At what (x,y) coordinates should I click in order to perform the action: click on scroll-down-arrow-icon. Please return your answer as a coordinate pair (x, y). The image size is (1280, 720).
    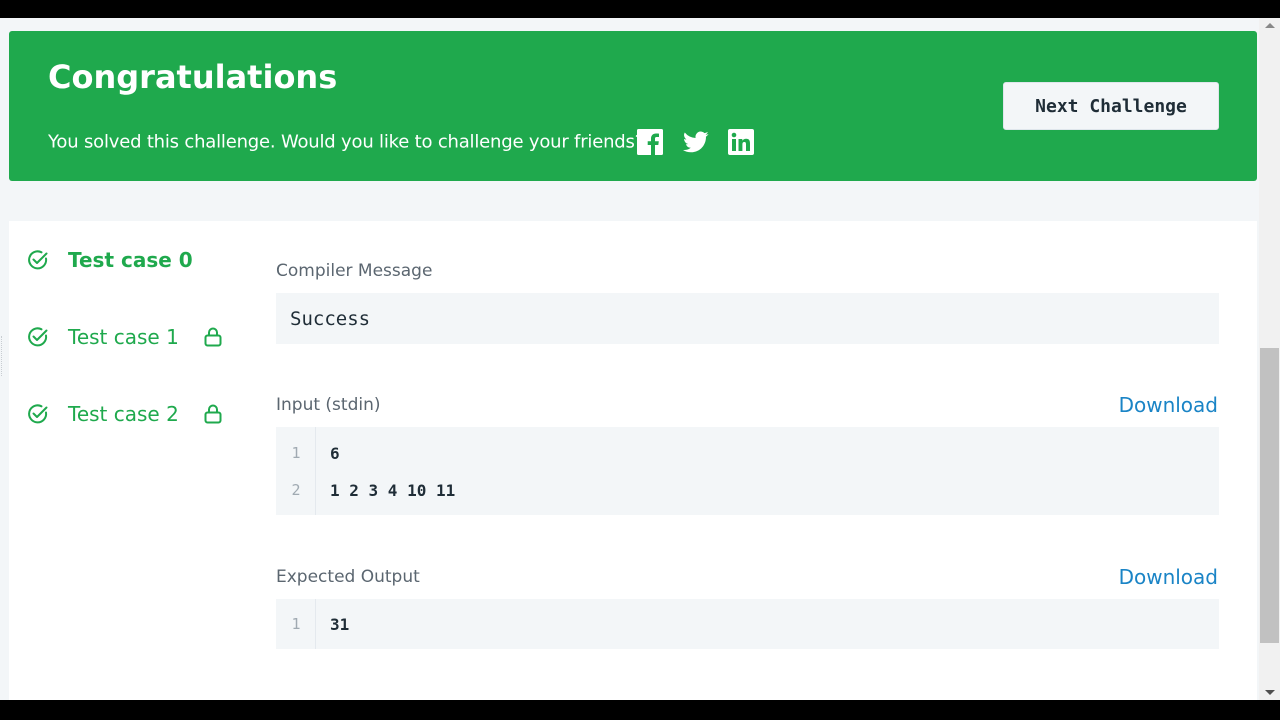
    Looking at the image, I should click on (1270, 692).